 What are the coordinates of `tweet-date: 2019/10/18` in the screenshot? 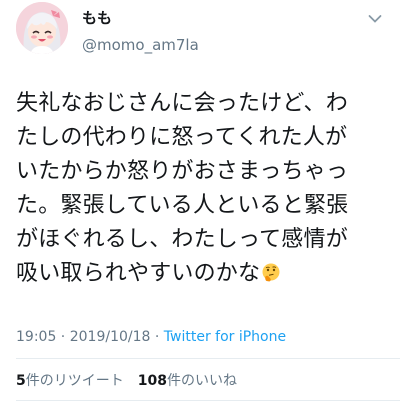 It's located at (110, 337).